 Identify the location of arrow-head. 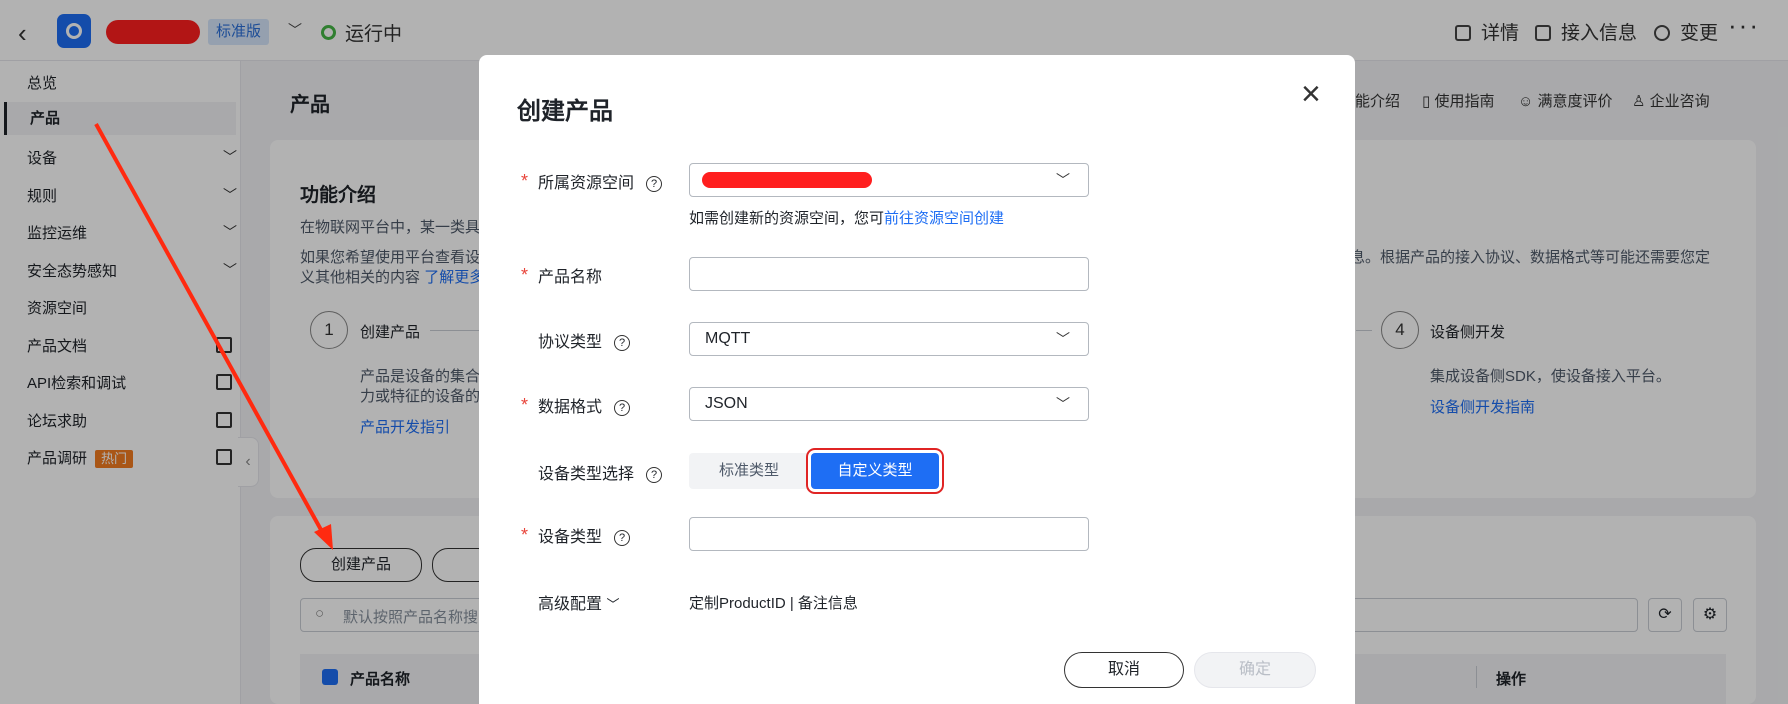
(323, 537).